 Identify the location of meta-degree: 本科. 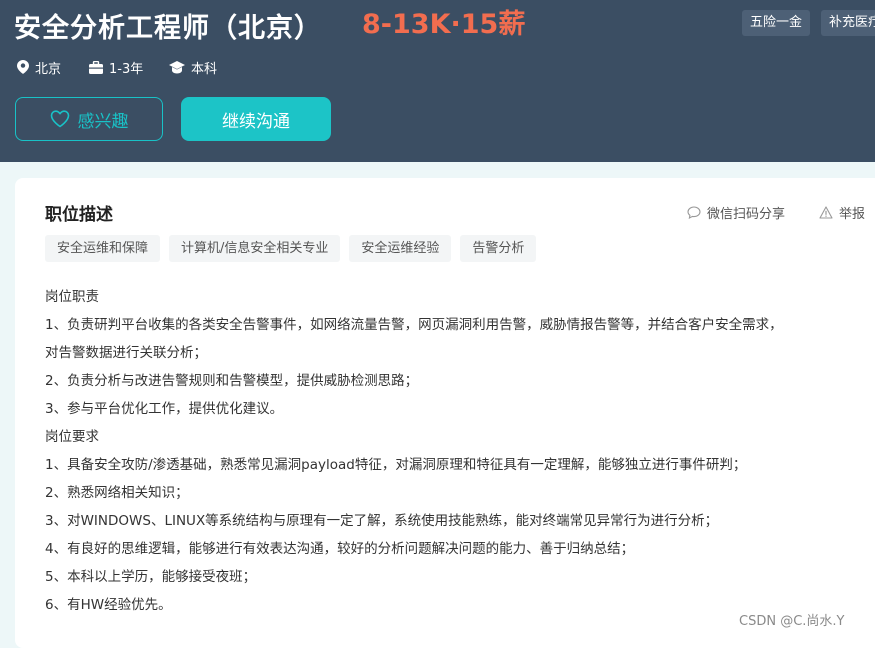
(193, 67).